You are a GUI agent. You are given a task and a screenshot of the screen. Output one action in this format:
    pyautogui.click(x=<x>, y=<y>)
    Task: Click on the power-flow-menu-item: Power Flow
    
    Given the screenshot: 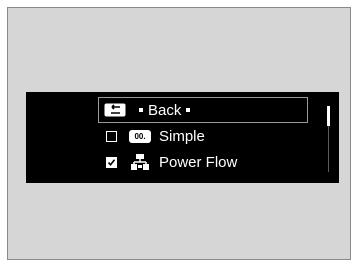 What is the action you would take?
    pyautogui.click(x=167, y=162)
    